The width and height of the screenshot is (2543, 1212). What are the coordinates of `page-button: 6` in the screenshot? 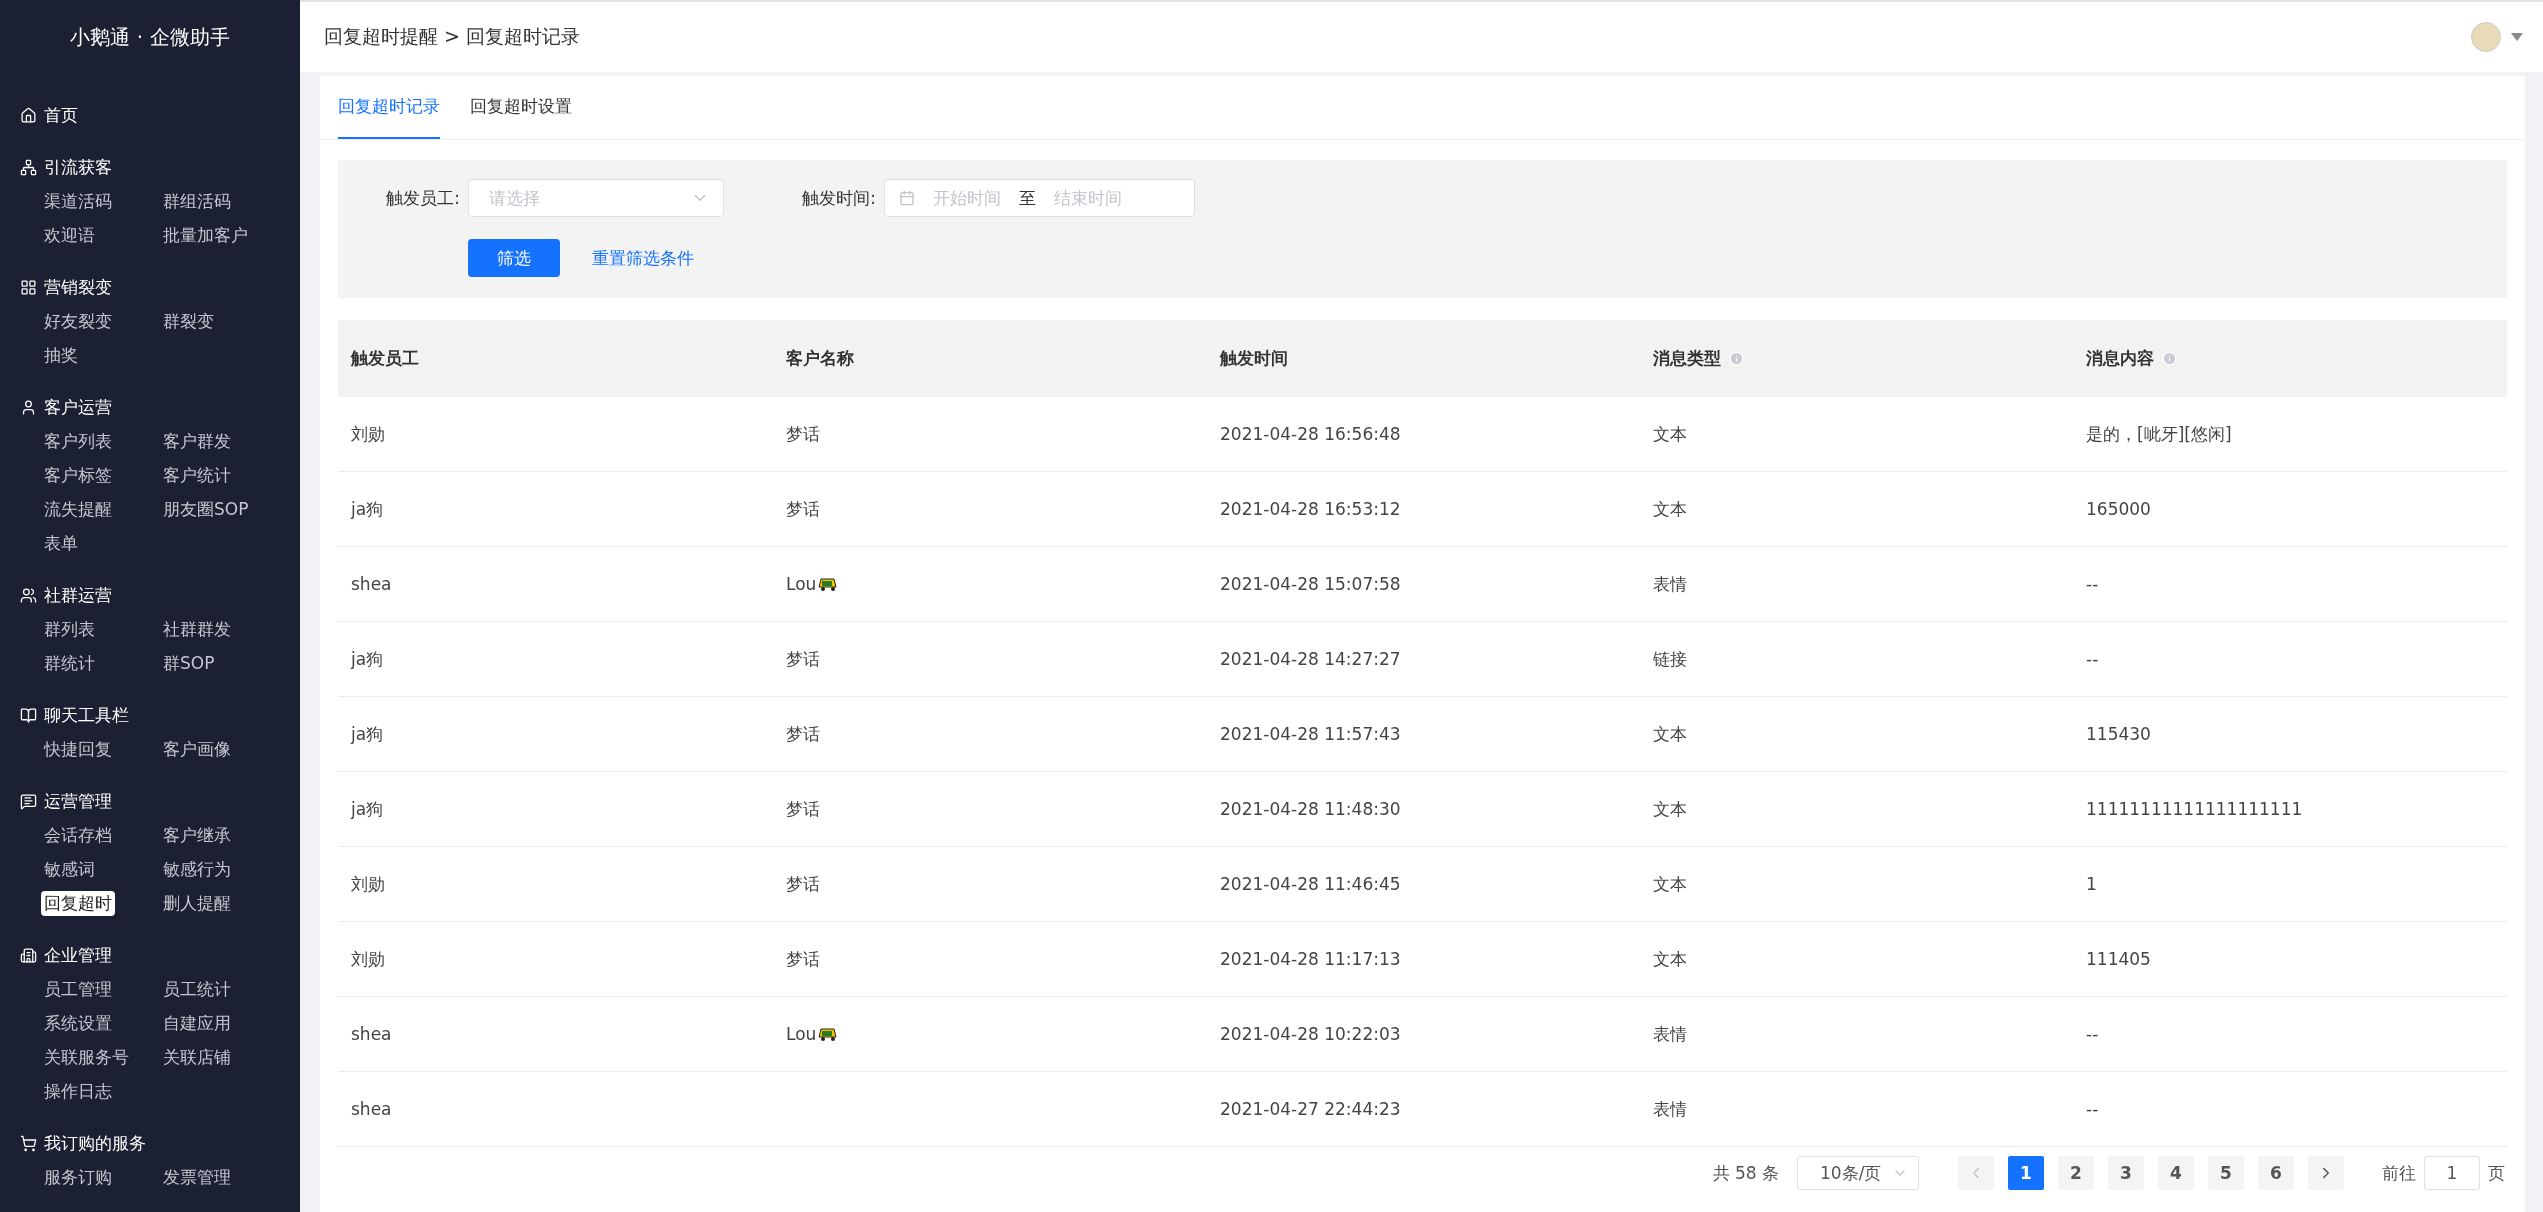 It's located at (2276, 1173).